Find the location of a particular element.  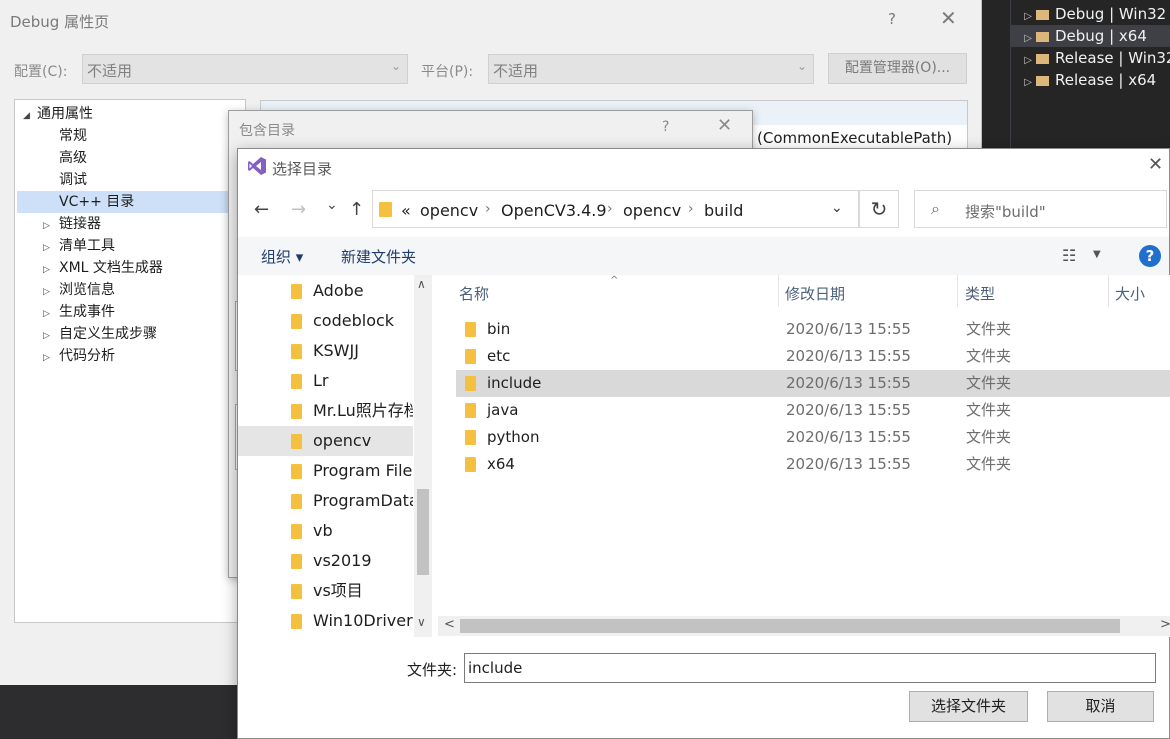

file-date: 2020/6/13 15:55 is located at coordinates (848, 383).